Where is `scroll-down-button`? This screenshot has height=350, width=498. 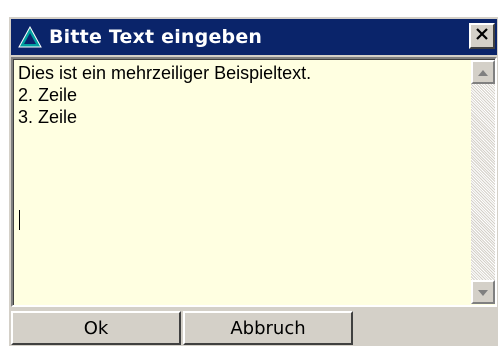
scroll-down-button is located at coordinates (483, 292).